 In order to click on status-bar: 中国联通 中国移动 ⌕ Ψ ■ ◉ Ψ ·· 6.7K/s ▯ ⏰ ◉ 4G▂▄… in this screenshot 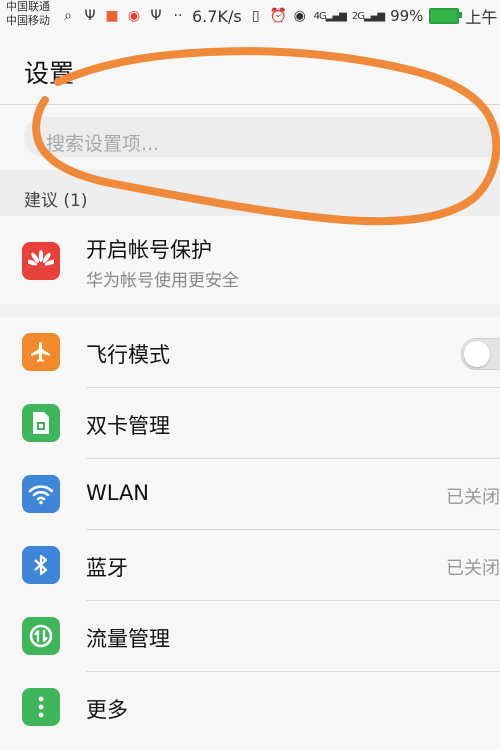, I will do `click(250, 16)`.